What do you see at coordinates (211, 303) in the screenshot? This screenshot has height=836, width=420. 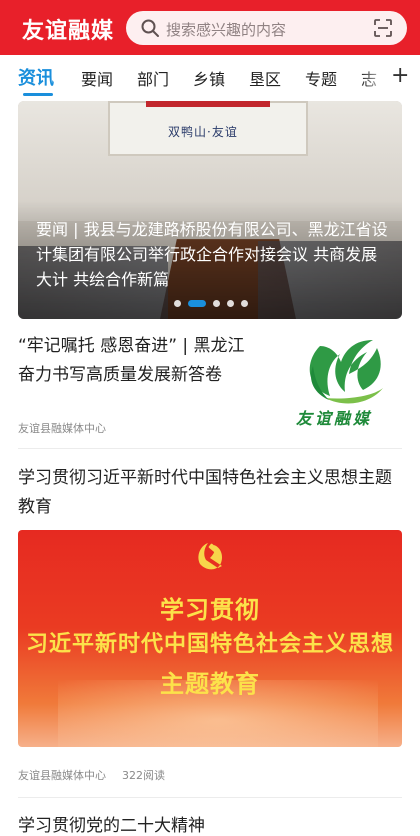 I see `carousel-indicator` at bounding box center [211, 303].